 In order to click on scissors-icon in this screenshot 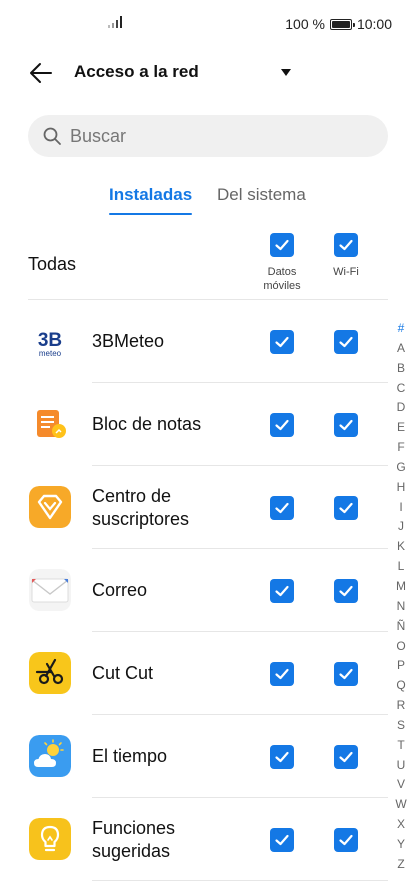, I will do `click(50, 673)`.